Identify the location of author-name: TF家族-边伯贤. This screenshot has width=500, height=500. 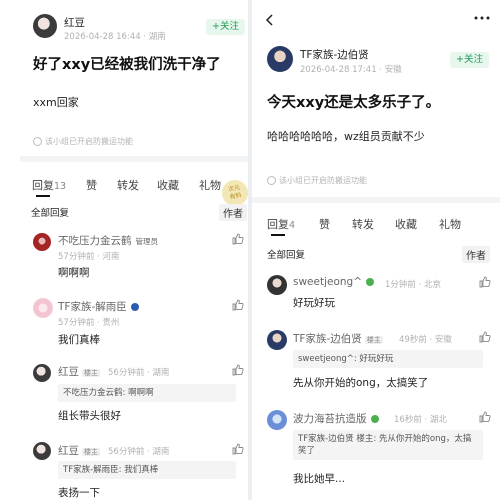
(334, 54).